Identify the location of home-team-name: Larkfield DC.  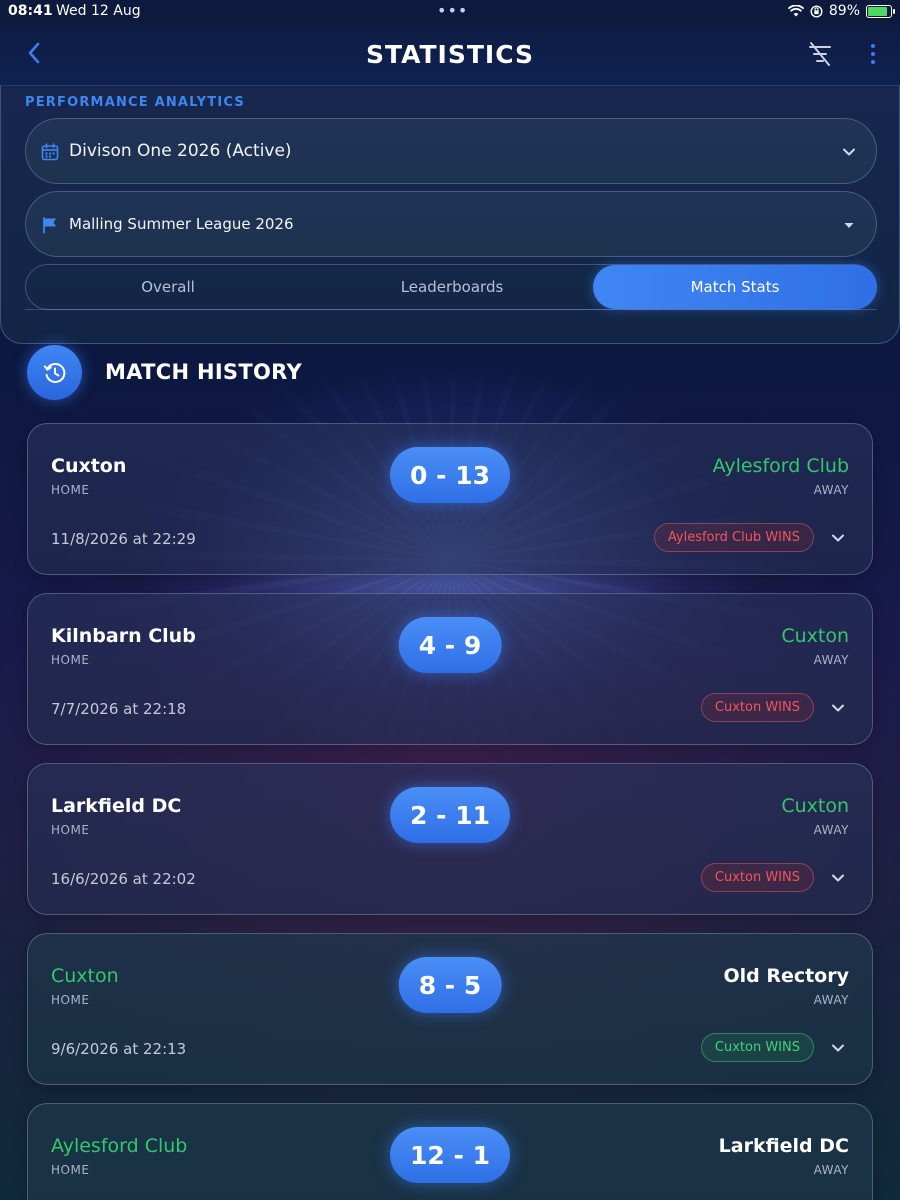
(116, 806).